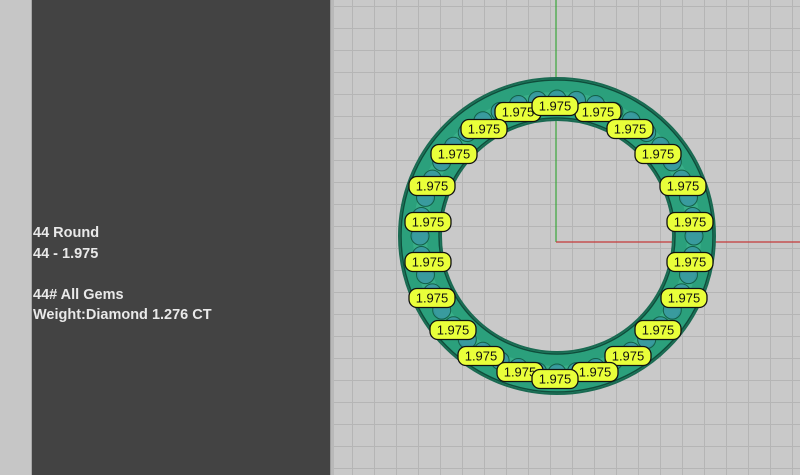  What do you see at coordinates (122, 315) in the screenshot?
I see `weight-line: Weight:Diamond 1.276 CT` at bounding box center [122, 315].